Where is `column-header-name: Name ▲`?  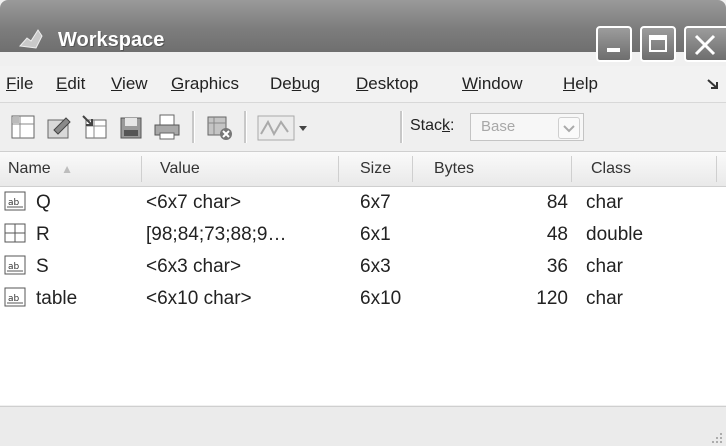
column-header-name: Name ▲ is located at coordinates (40, 169).